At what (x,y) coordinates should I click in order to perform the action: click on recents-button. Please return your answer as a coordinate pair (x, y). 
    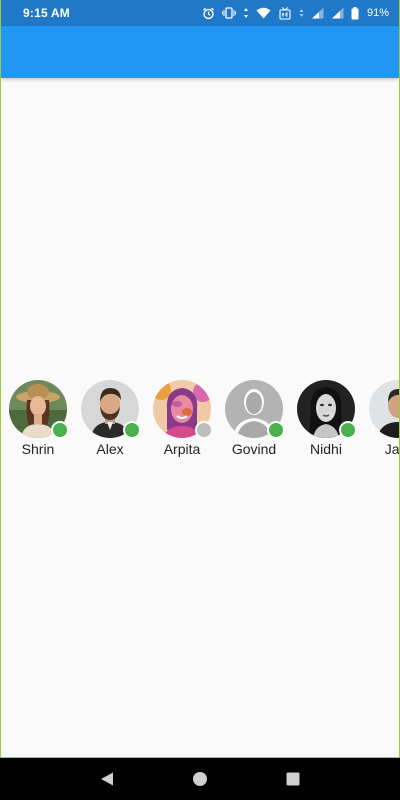
    Looking at the image, I should click on (293, 779).